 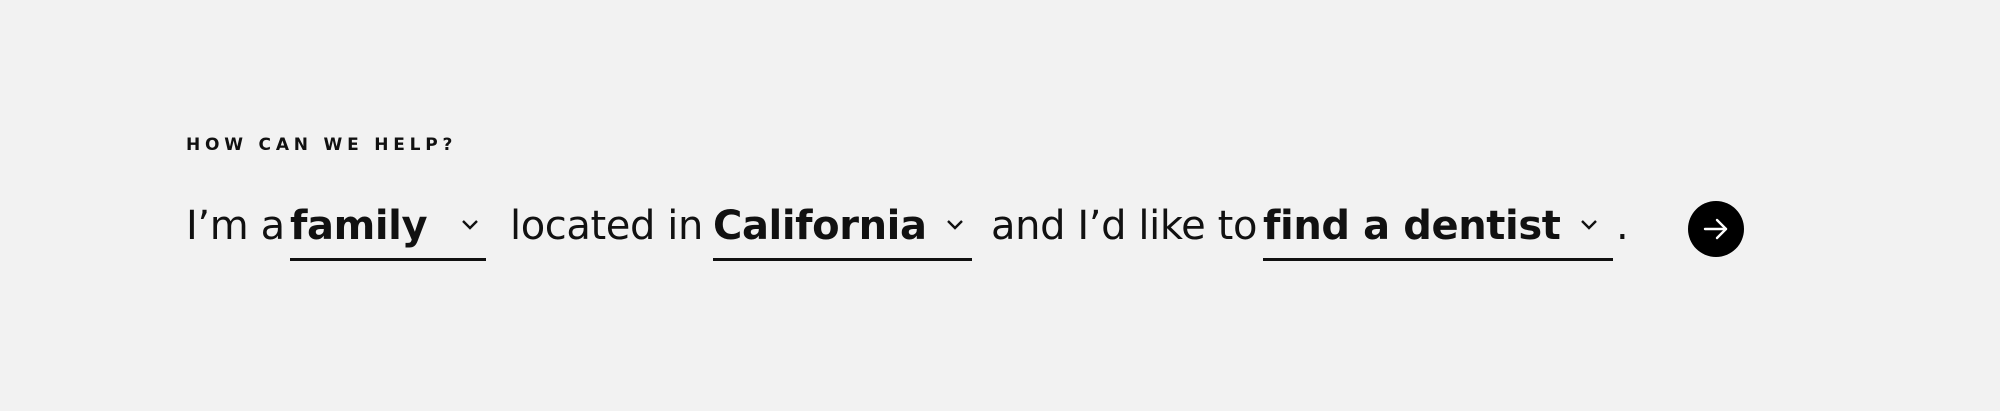 What do you see at coordinates (1412, 226) in the screenshot?
I see `action-select-value: find a dentist` at bounding box center [1412, 226].